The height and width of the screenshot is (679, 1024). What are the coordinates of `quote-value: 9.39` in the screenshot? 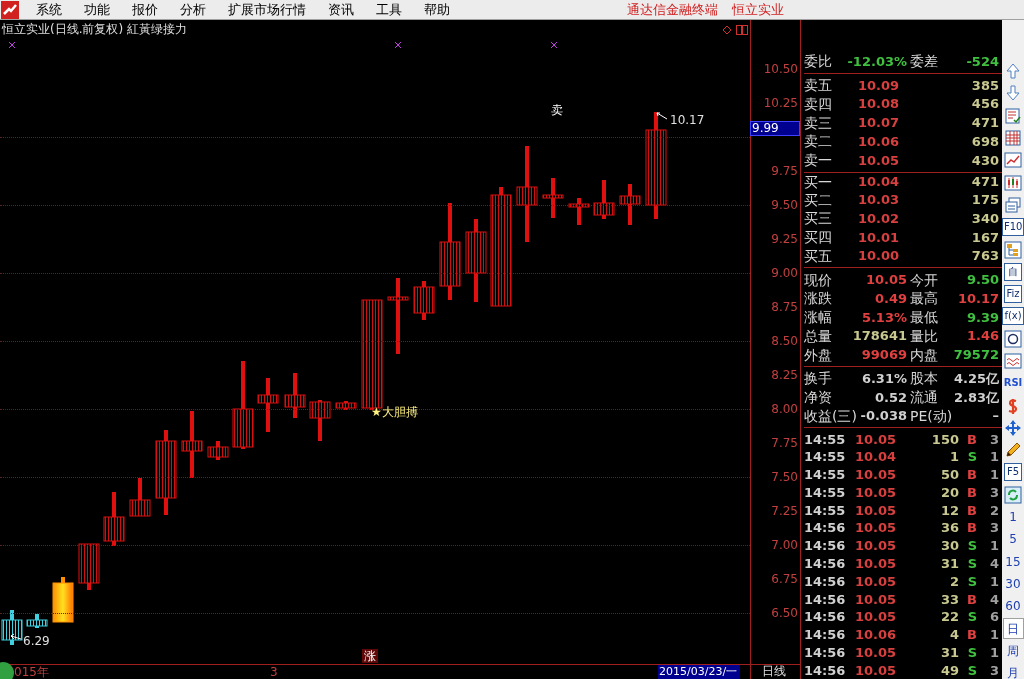 It's located at (982, 317).